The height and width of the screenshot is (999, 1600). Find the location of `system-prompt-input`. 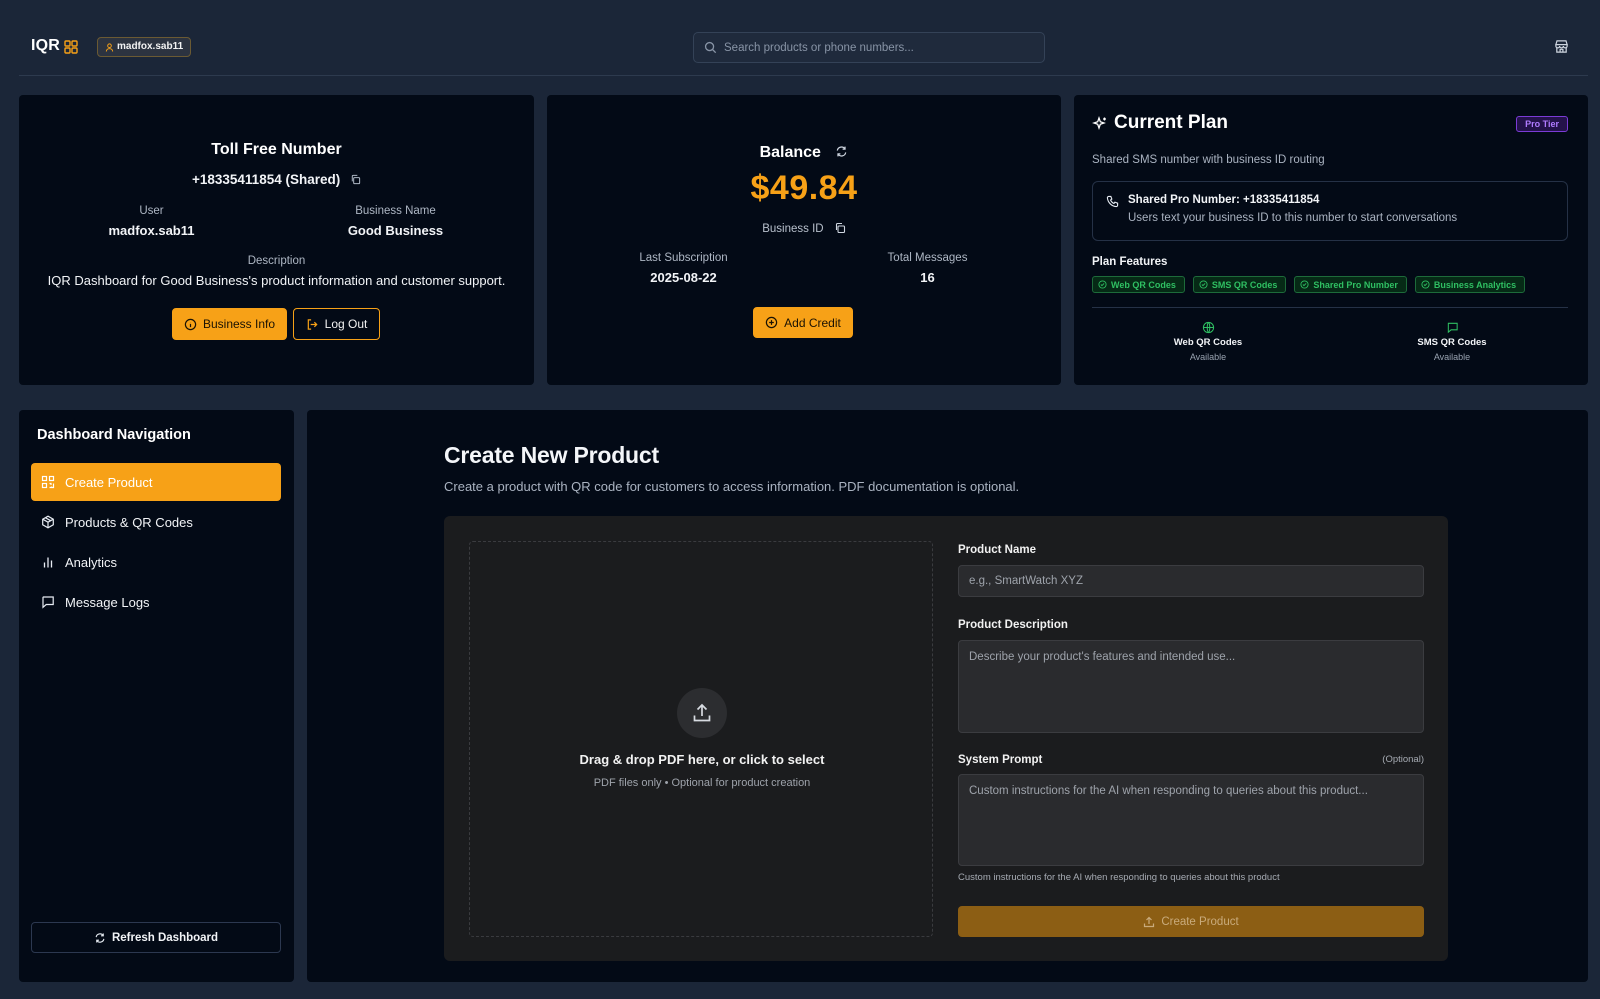

system-prompt-input is located at coordinates (1191, 820).